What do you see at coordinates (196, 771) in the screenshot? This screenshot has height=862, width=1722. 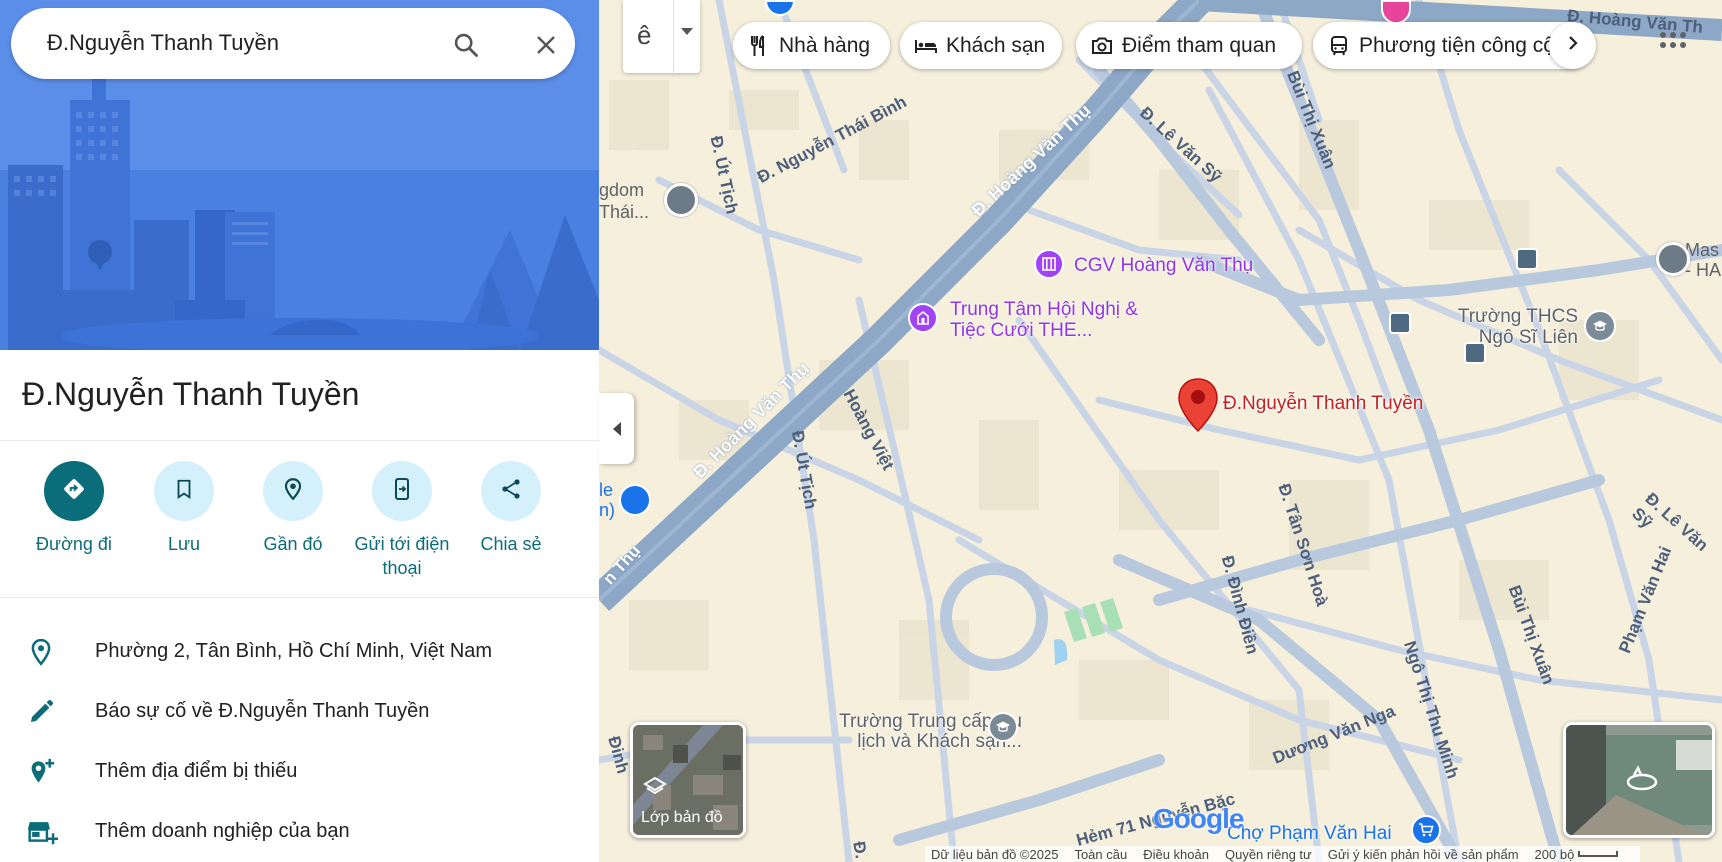 I see `add-missing-place-text: Thêm địa điểm bị thiếu` at bounding box center [196, 771].